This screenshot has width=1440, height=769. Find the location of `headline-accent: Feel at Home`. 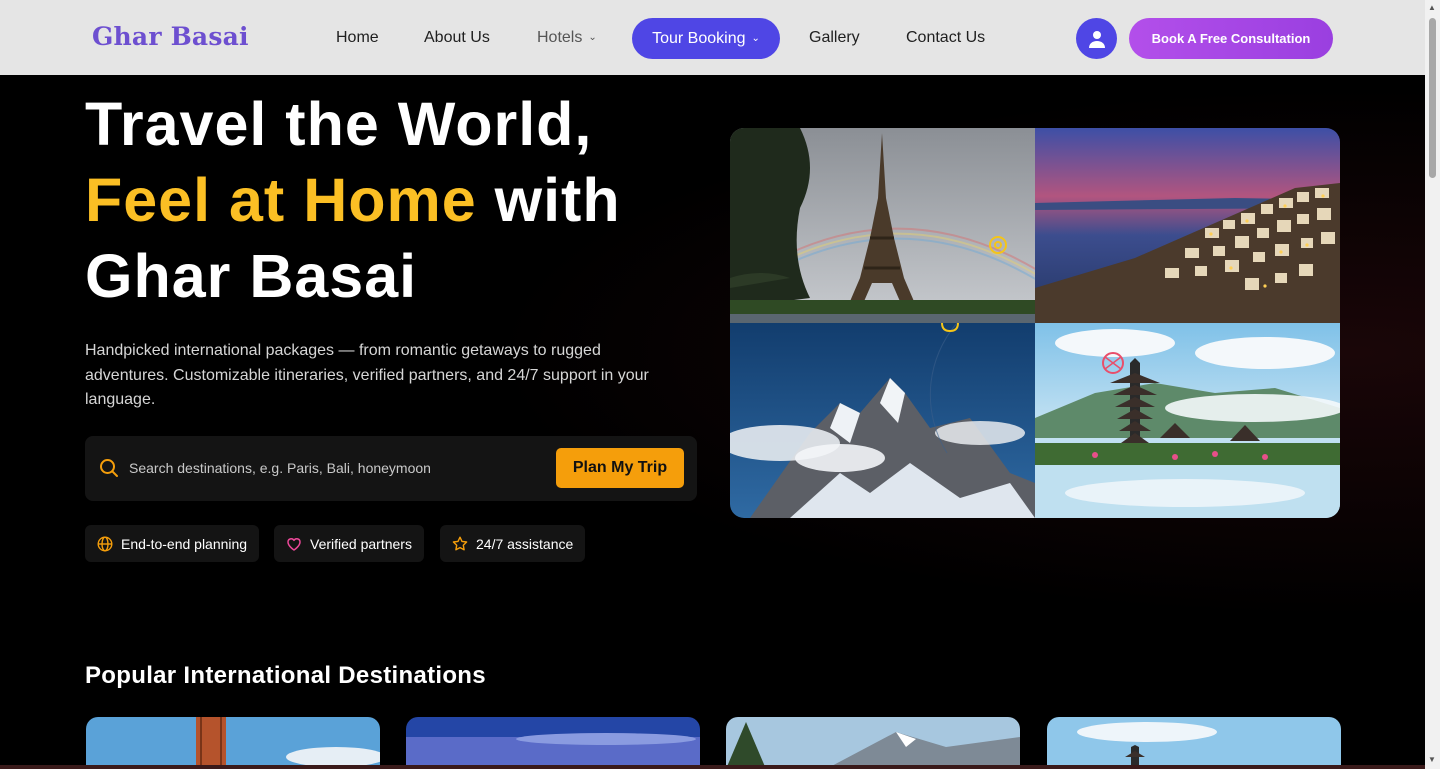

headline-accent: Feel at Home is located at coordinates (281, 200).